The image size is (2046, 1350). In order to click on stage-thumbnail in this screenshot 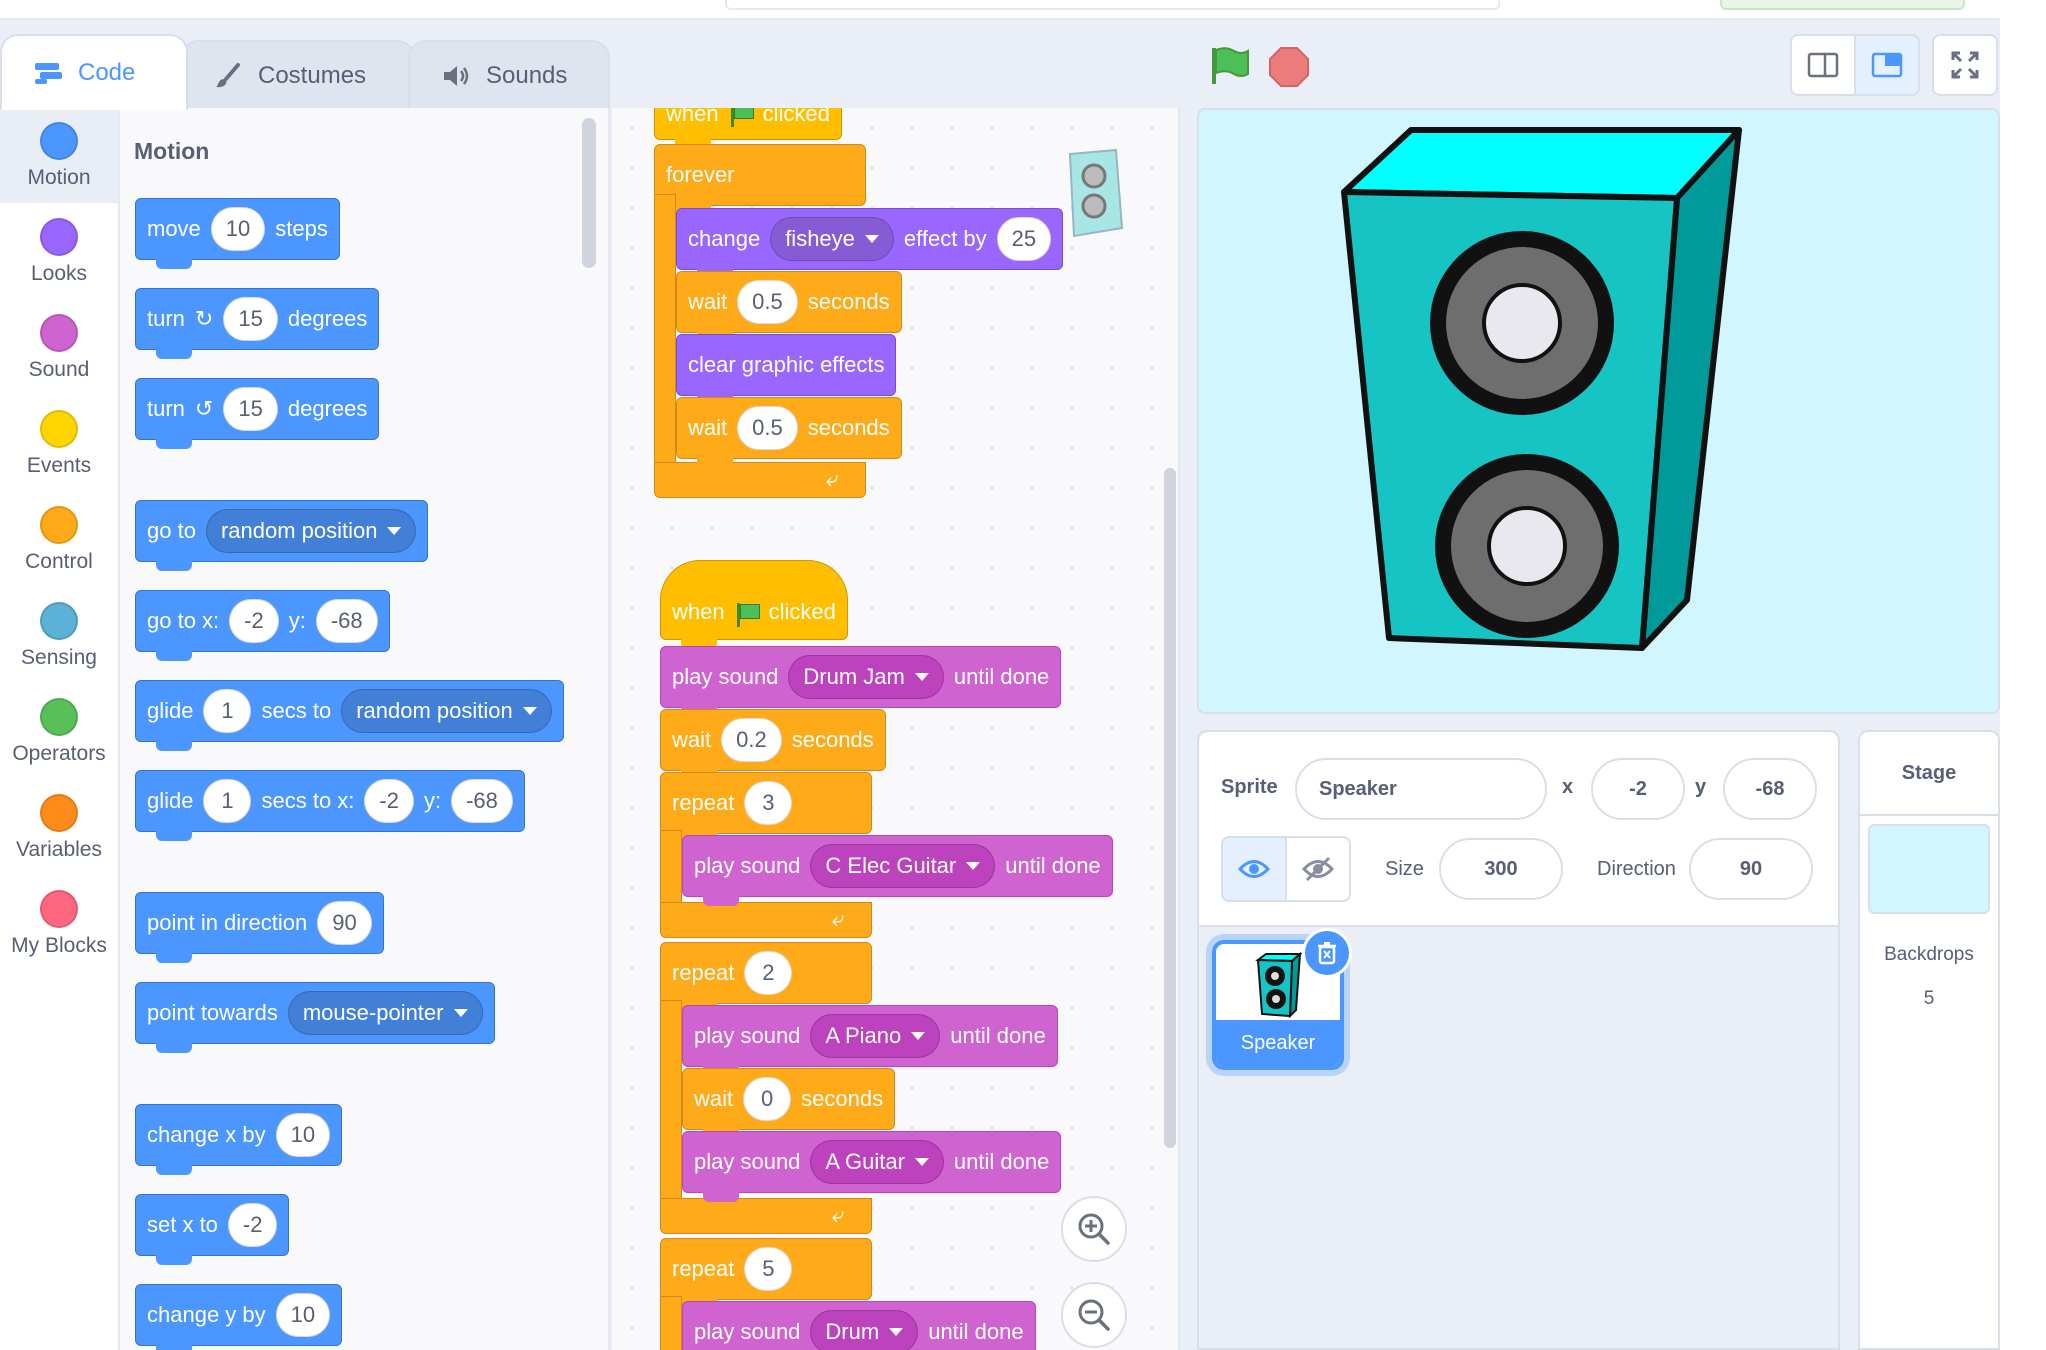, I will do `click(1929, 869)`.